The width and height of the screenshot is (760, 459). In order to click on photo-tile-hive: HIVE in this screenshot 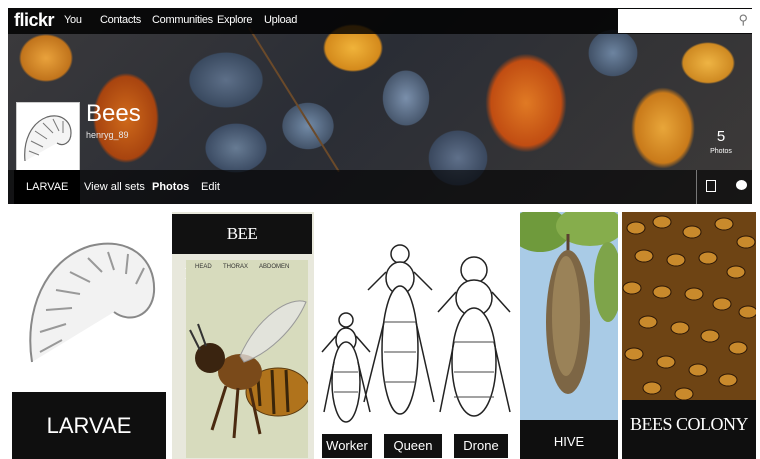, I will do `click(569, 335)`.